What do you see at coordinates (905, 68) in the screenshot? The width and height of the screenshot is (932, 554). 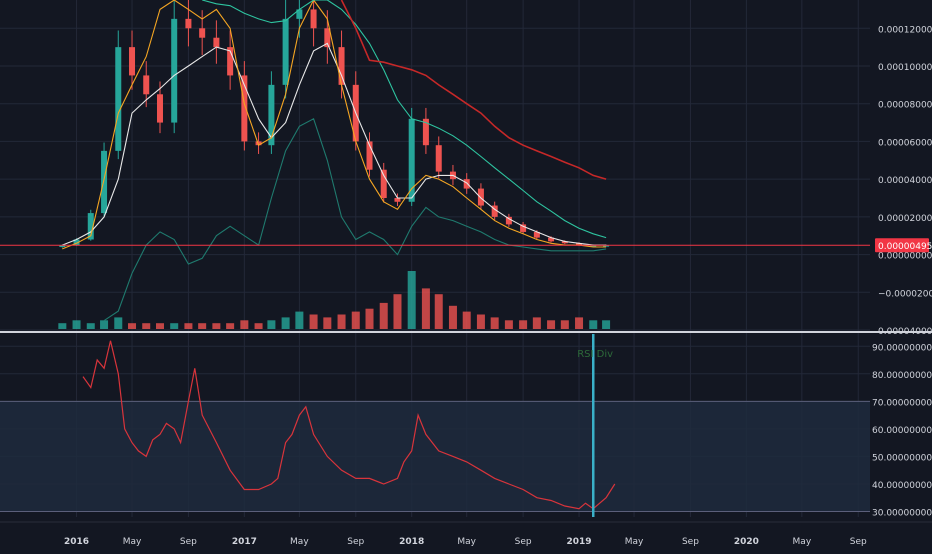 I see `price-axis-label: 0.00010000` at bounding box center [905, 68].